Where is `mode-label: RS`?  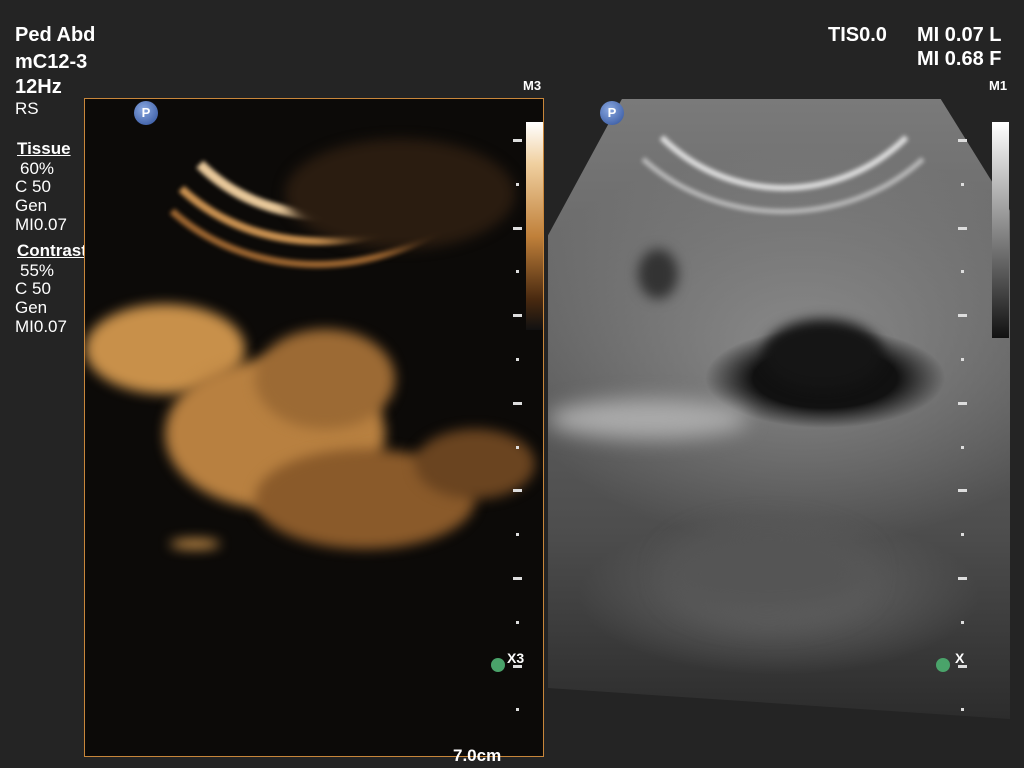
mode-label: RS is located at coordinates (27, 108).